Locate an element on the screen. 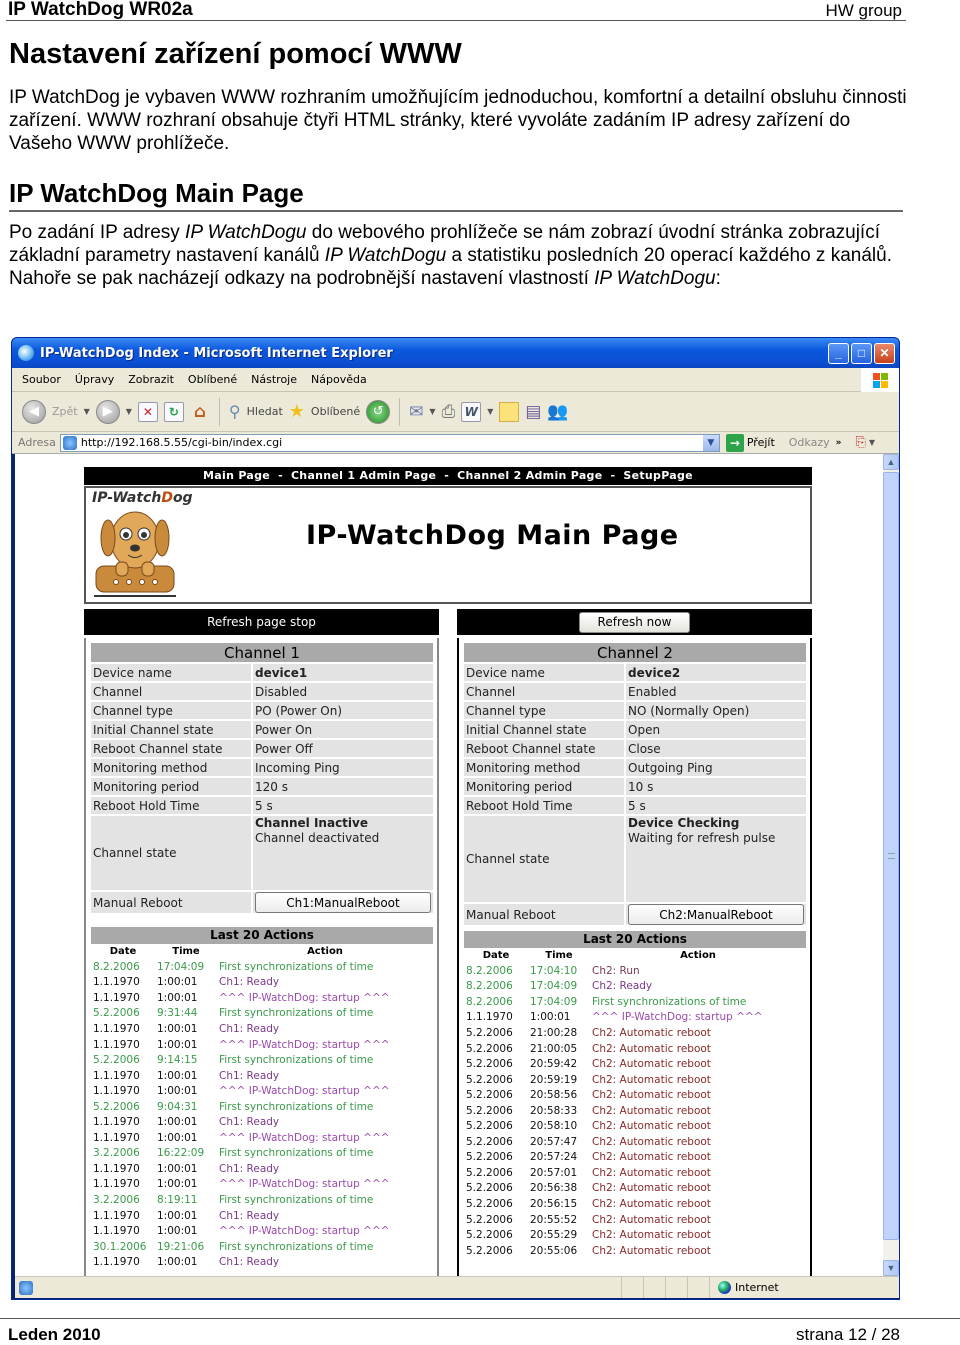 The height and width of the screenshot is (1345, 960). messenger-icon: 👥 is located at coordinates (557, 412).